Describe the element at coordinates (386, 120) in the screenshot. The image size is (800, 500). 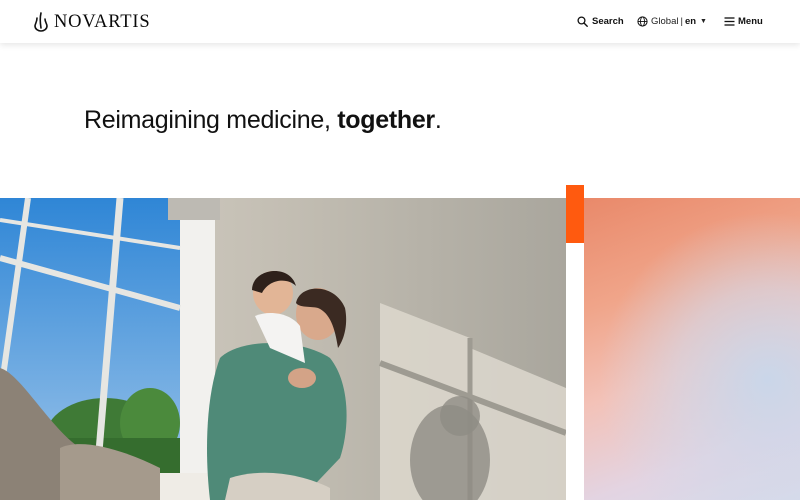
I see `headline-bold: together` at that location.